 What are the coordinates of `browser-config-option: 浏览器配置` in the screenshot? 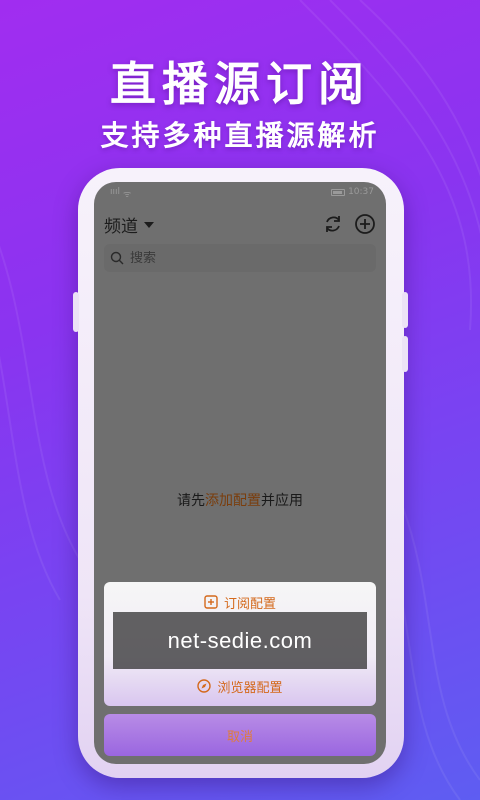 It's located at (240, 686).